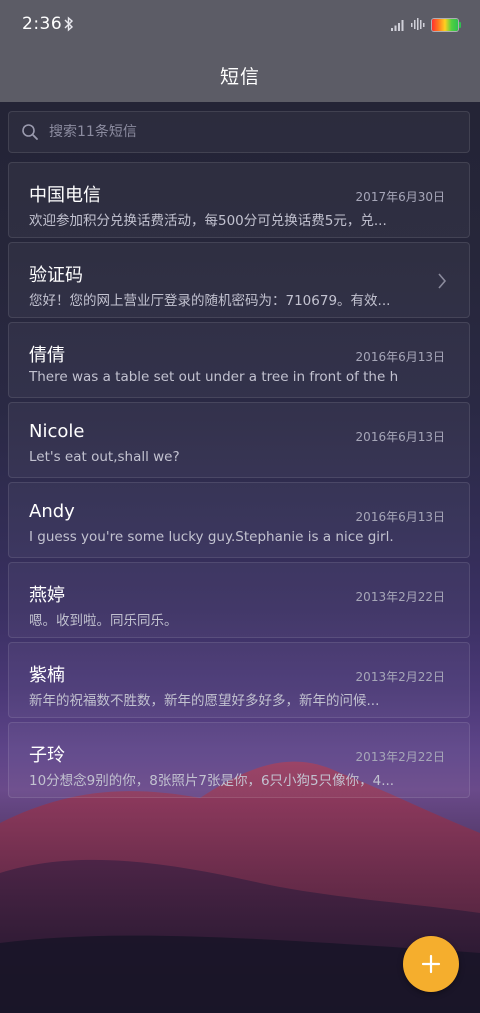  What do you see at coordinates (397, 25) in the screenshot?
I see `signal-icon` at bounding box center [397, 25].